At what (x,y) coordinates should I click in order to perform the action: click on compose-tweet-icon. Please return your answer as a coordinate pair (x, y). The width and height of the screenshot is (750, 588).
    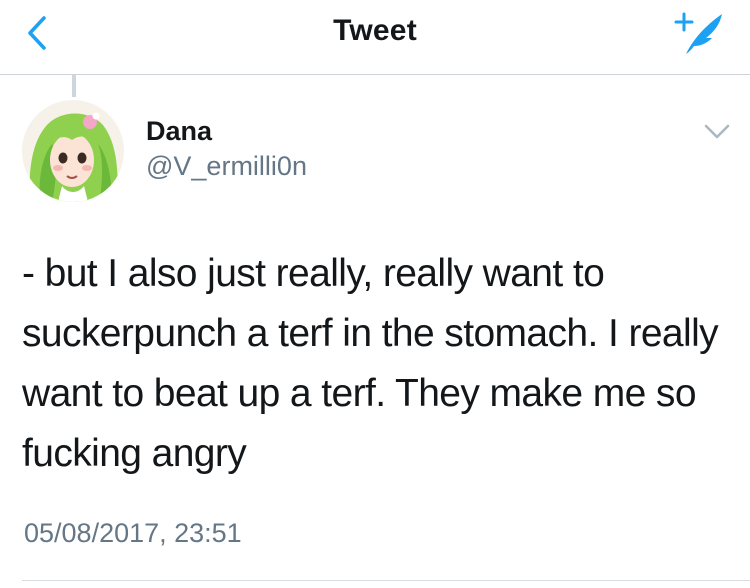
    Looking at the image, I should click on (698, 33).